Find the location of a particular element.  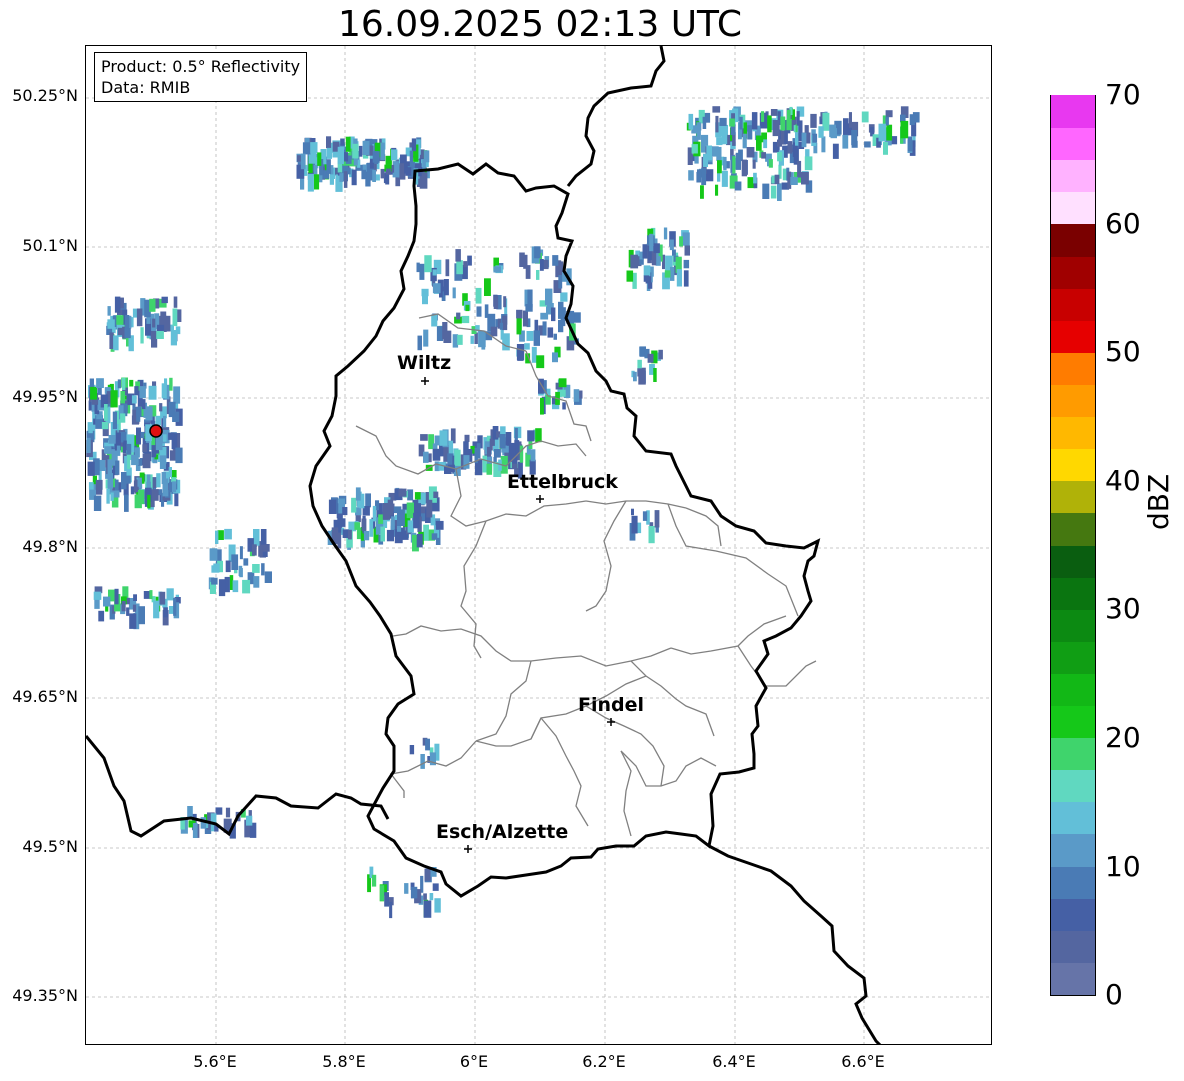

lat-tick: 49.5°N is located at coordinates (50, 846).